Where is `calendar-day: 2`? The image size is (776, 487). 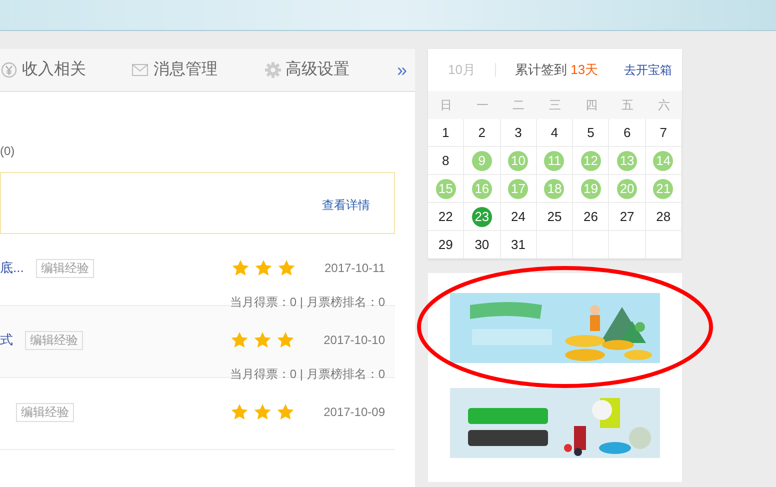 calendar-day: 2 is located at coordinates (482, 132).